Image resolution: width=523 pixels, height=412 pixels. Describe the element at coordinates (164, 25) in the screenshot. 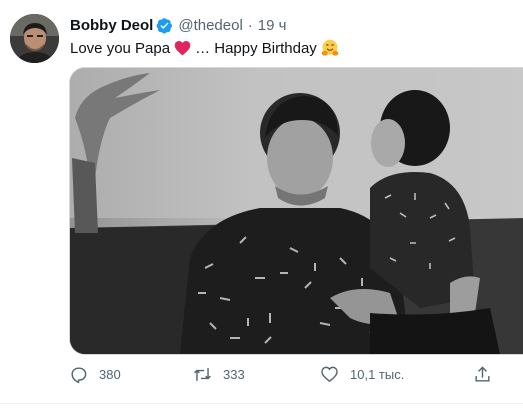

I see `verified-badge-icon` at that location.